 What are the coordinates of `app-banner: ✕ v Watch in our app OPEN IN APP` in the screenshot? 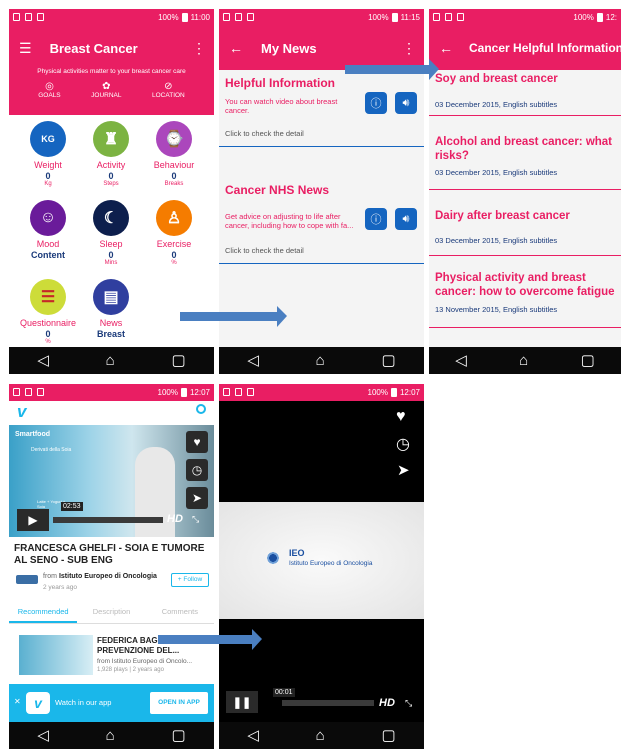 It's located at (111, 703).